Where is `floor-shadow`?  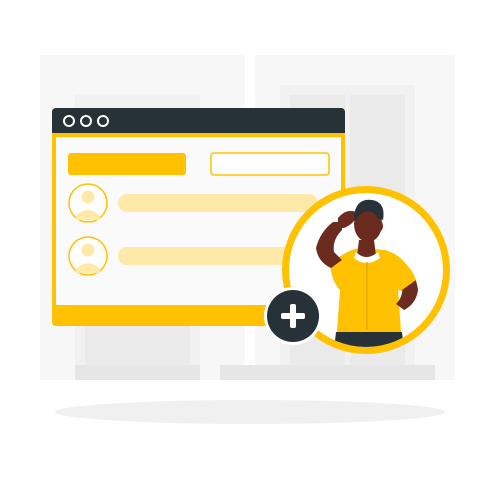 floor-shadow is located at coordinates (250, 412).